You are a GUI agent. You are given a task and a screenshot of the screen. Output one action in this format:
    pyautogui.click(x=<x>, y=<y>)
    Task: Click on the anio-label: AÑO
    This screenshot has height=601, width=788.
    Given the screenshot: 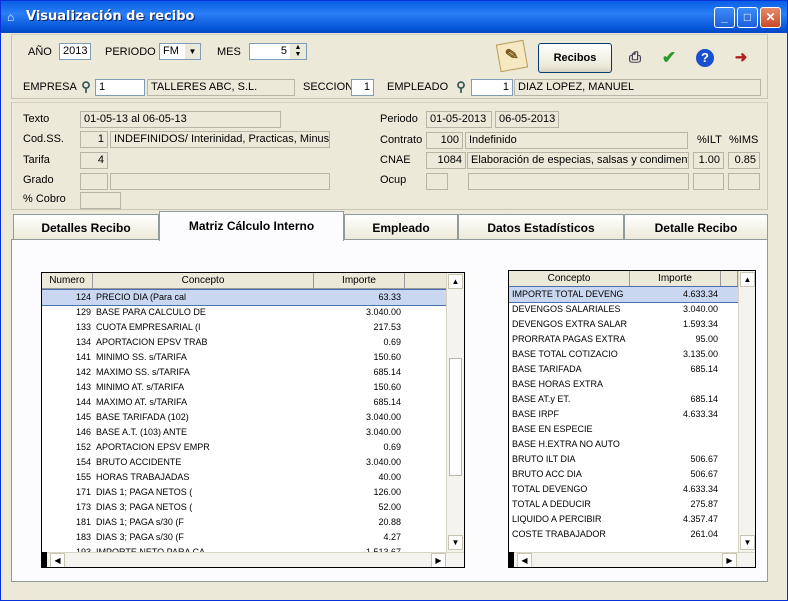 What is the action you would take?
    pyautogui.click(x=40, y=52)
    